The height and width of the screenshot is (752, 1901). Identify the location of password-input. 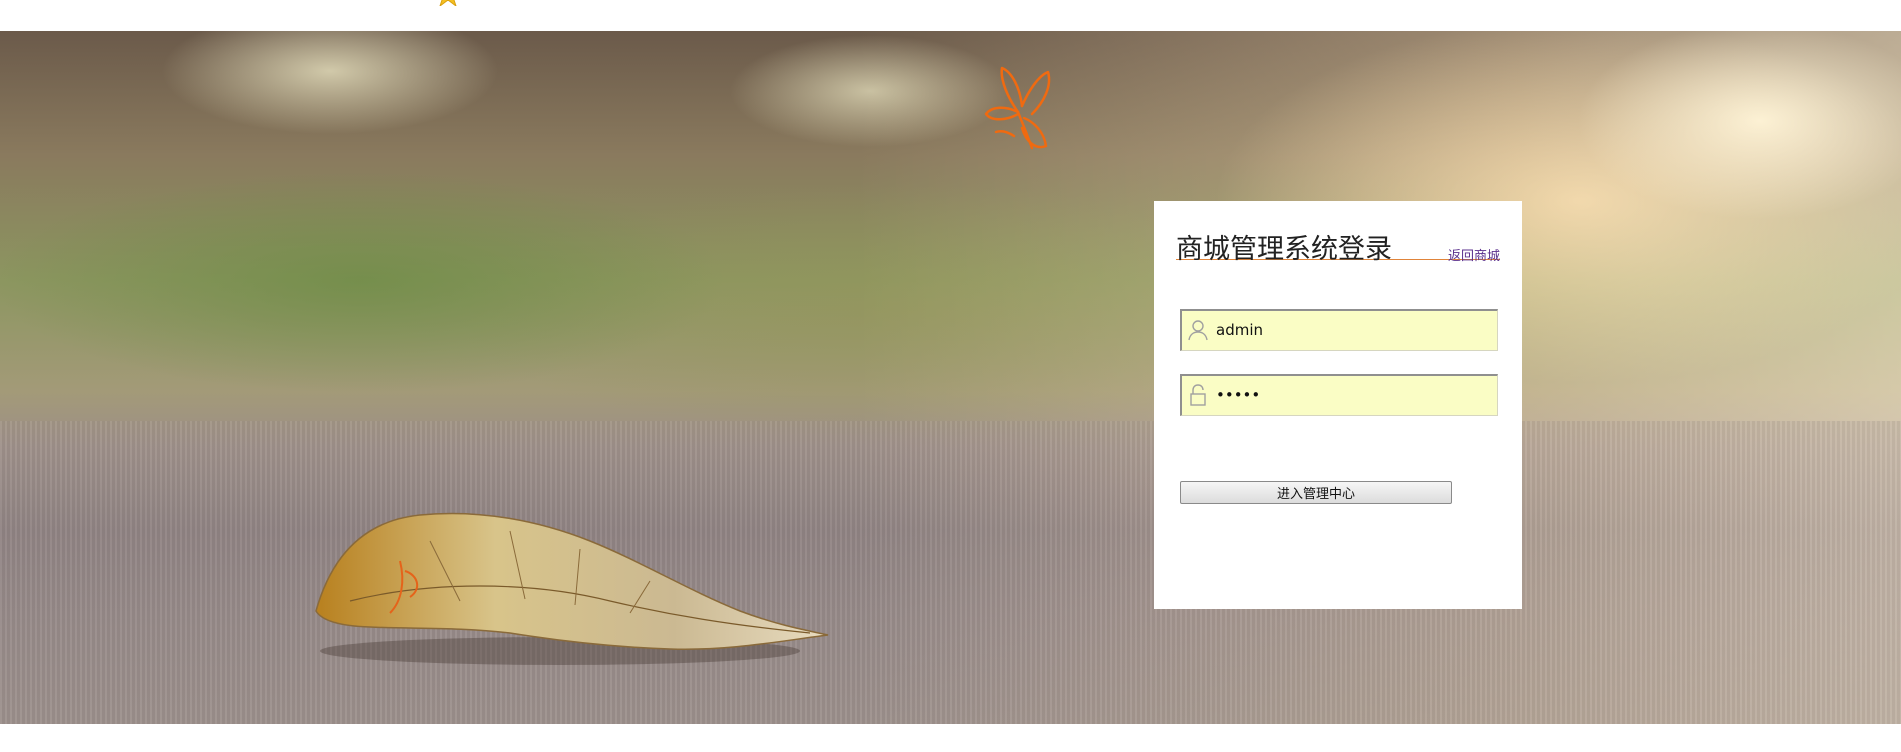
(1351, 395).